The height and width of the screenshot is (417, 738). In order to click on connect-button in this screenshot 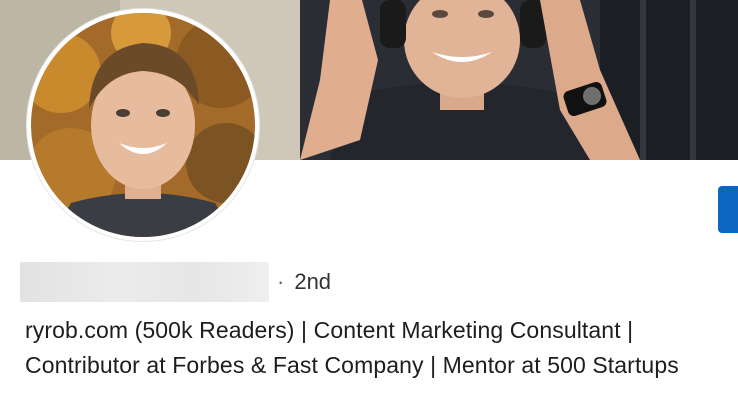, I will do `click(728, 209)`.